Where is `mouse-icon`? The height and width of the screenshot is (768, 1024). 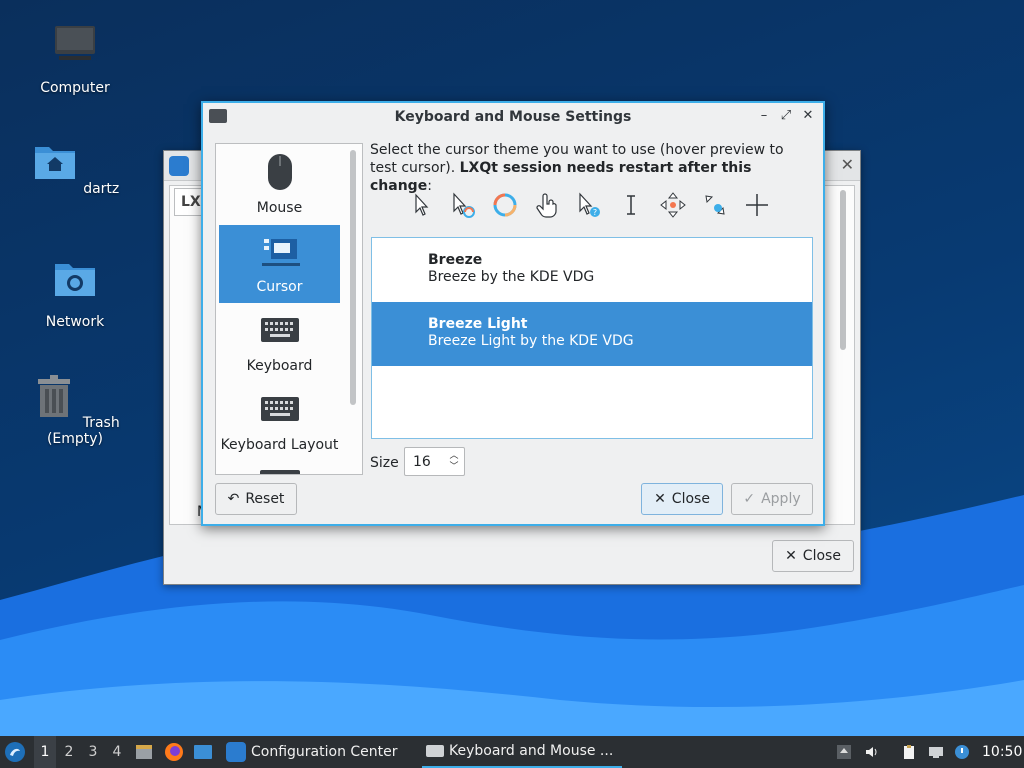 mouse-icon is located at coordinates (279, 172).